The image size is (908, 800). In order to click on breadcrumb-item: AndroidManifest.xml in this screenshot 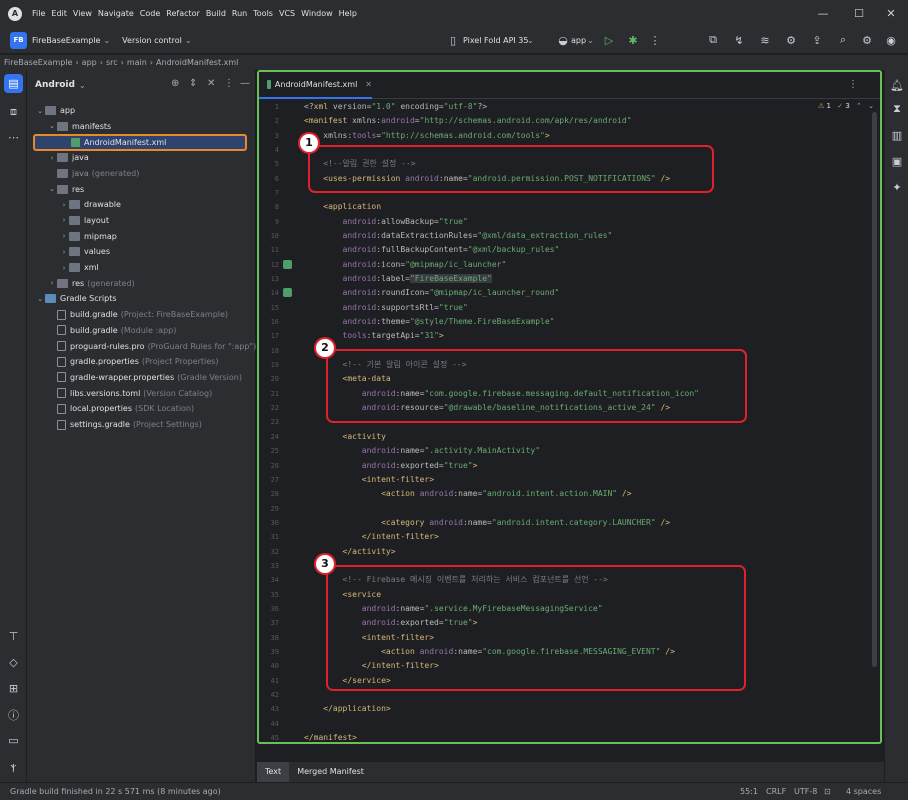, I will do `click(197, 62)`.